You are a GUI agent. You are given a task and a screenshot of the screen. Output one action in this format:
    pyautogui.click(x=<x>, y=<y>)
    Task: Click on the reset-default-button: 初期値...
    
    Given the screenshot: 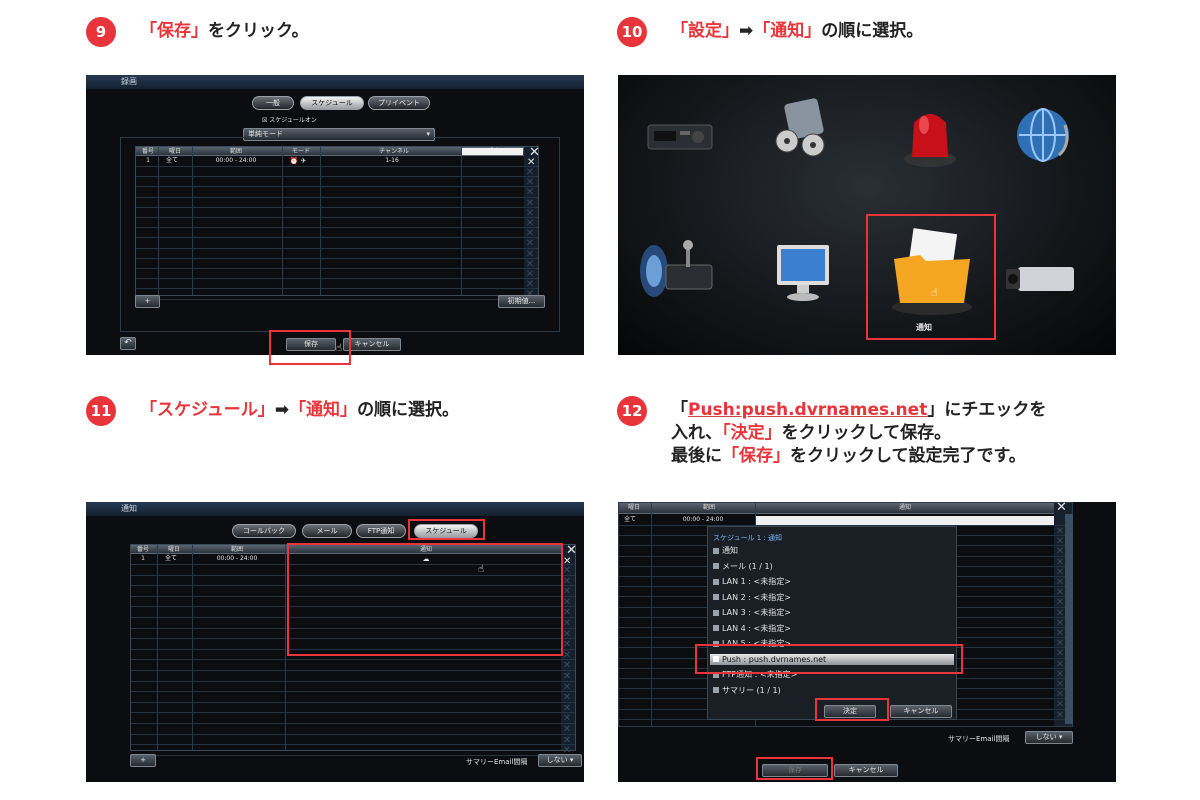 What is the action you would take?
    pyautogui.click(x=521, y=301)
    